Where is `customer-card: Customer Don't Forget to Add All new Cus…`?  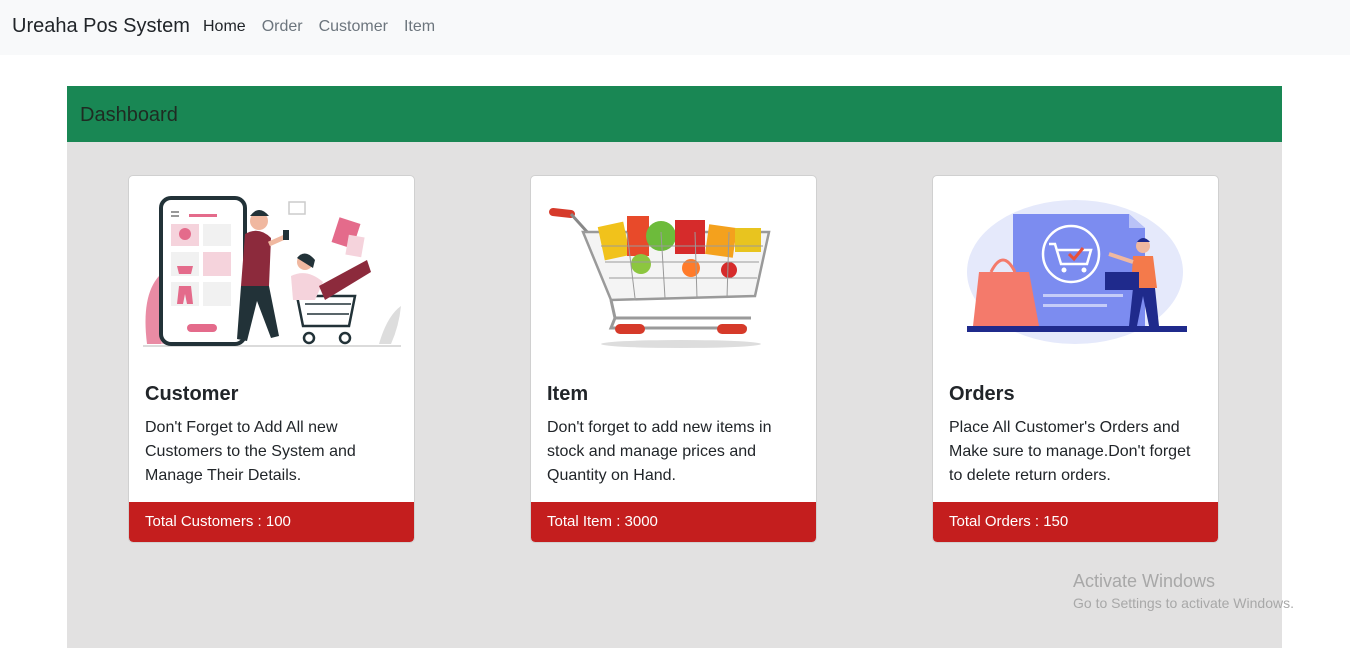
customer-card: Customer Don't Forget to Add All new Cus… is located at coordinates (271, 359).